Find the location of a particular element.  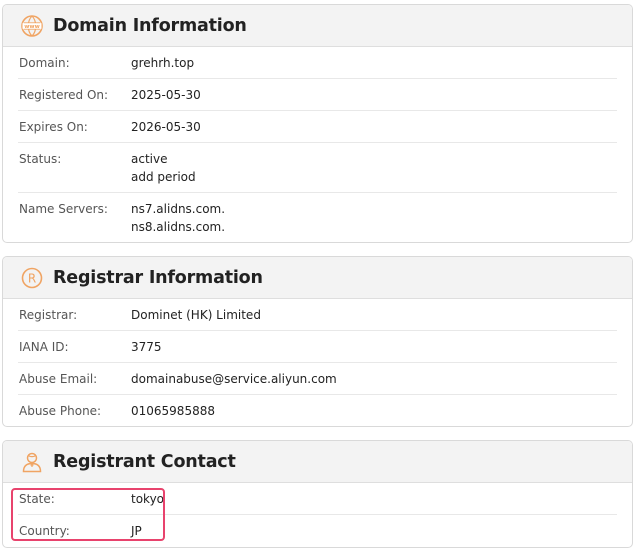

domain-value: grehrh.top is located at coordinates (163, 63).